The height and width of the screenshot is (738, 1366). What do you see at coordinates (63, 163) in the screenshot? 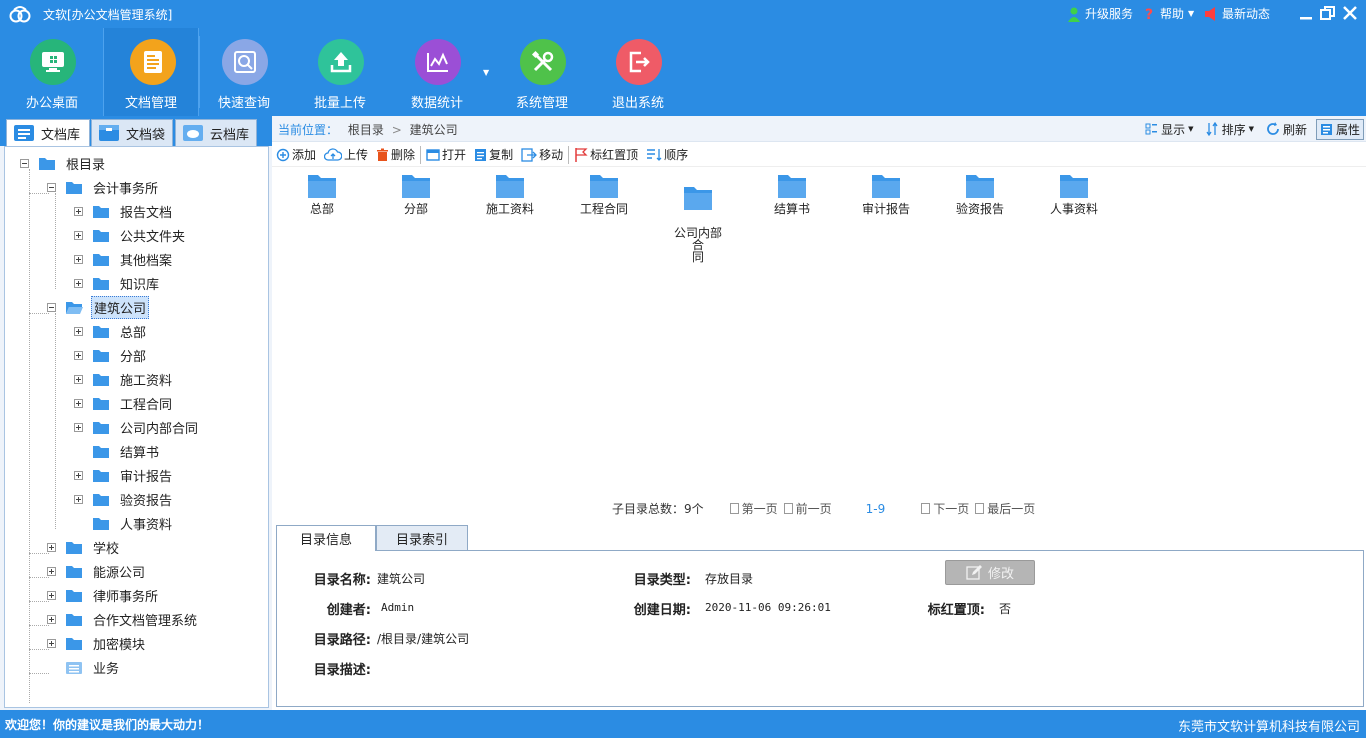
I see `tree-root: 根目录` at bounding box center [63, 163].